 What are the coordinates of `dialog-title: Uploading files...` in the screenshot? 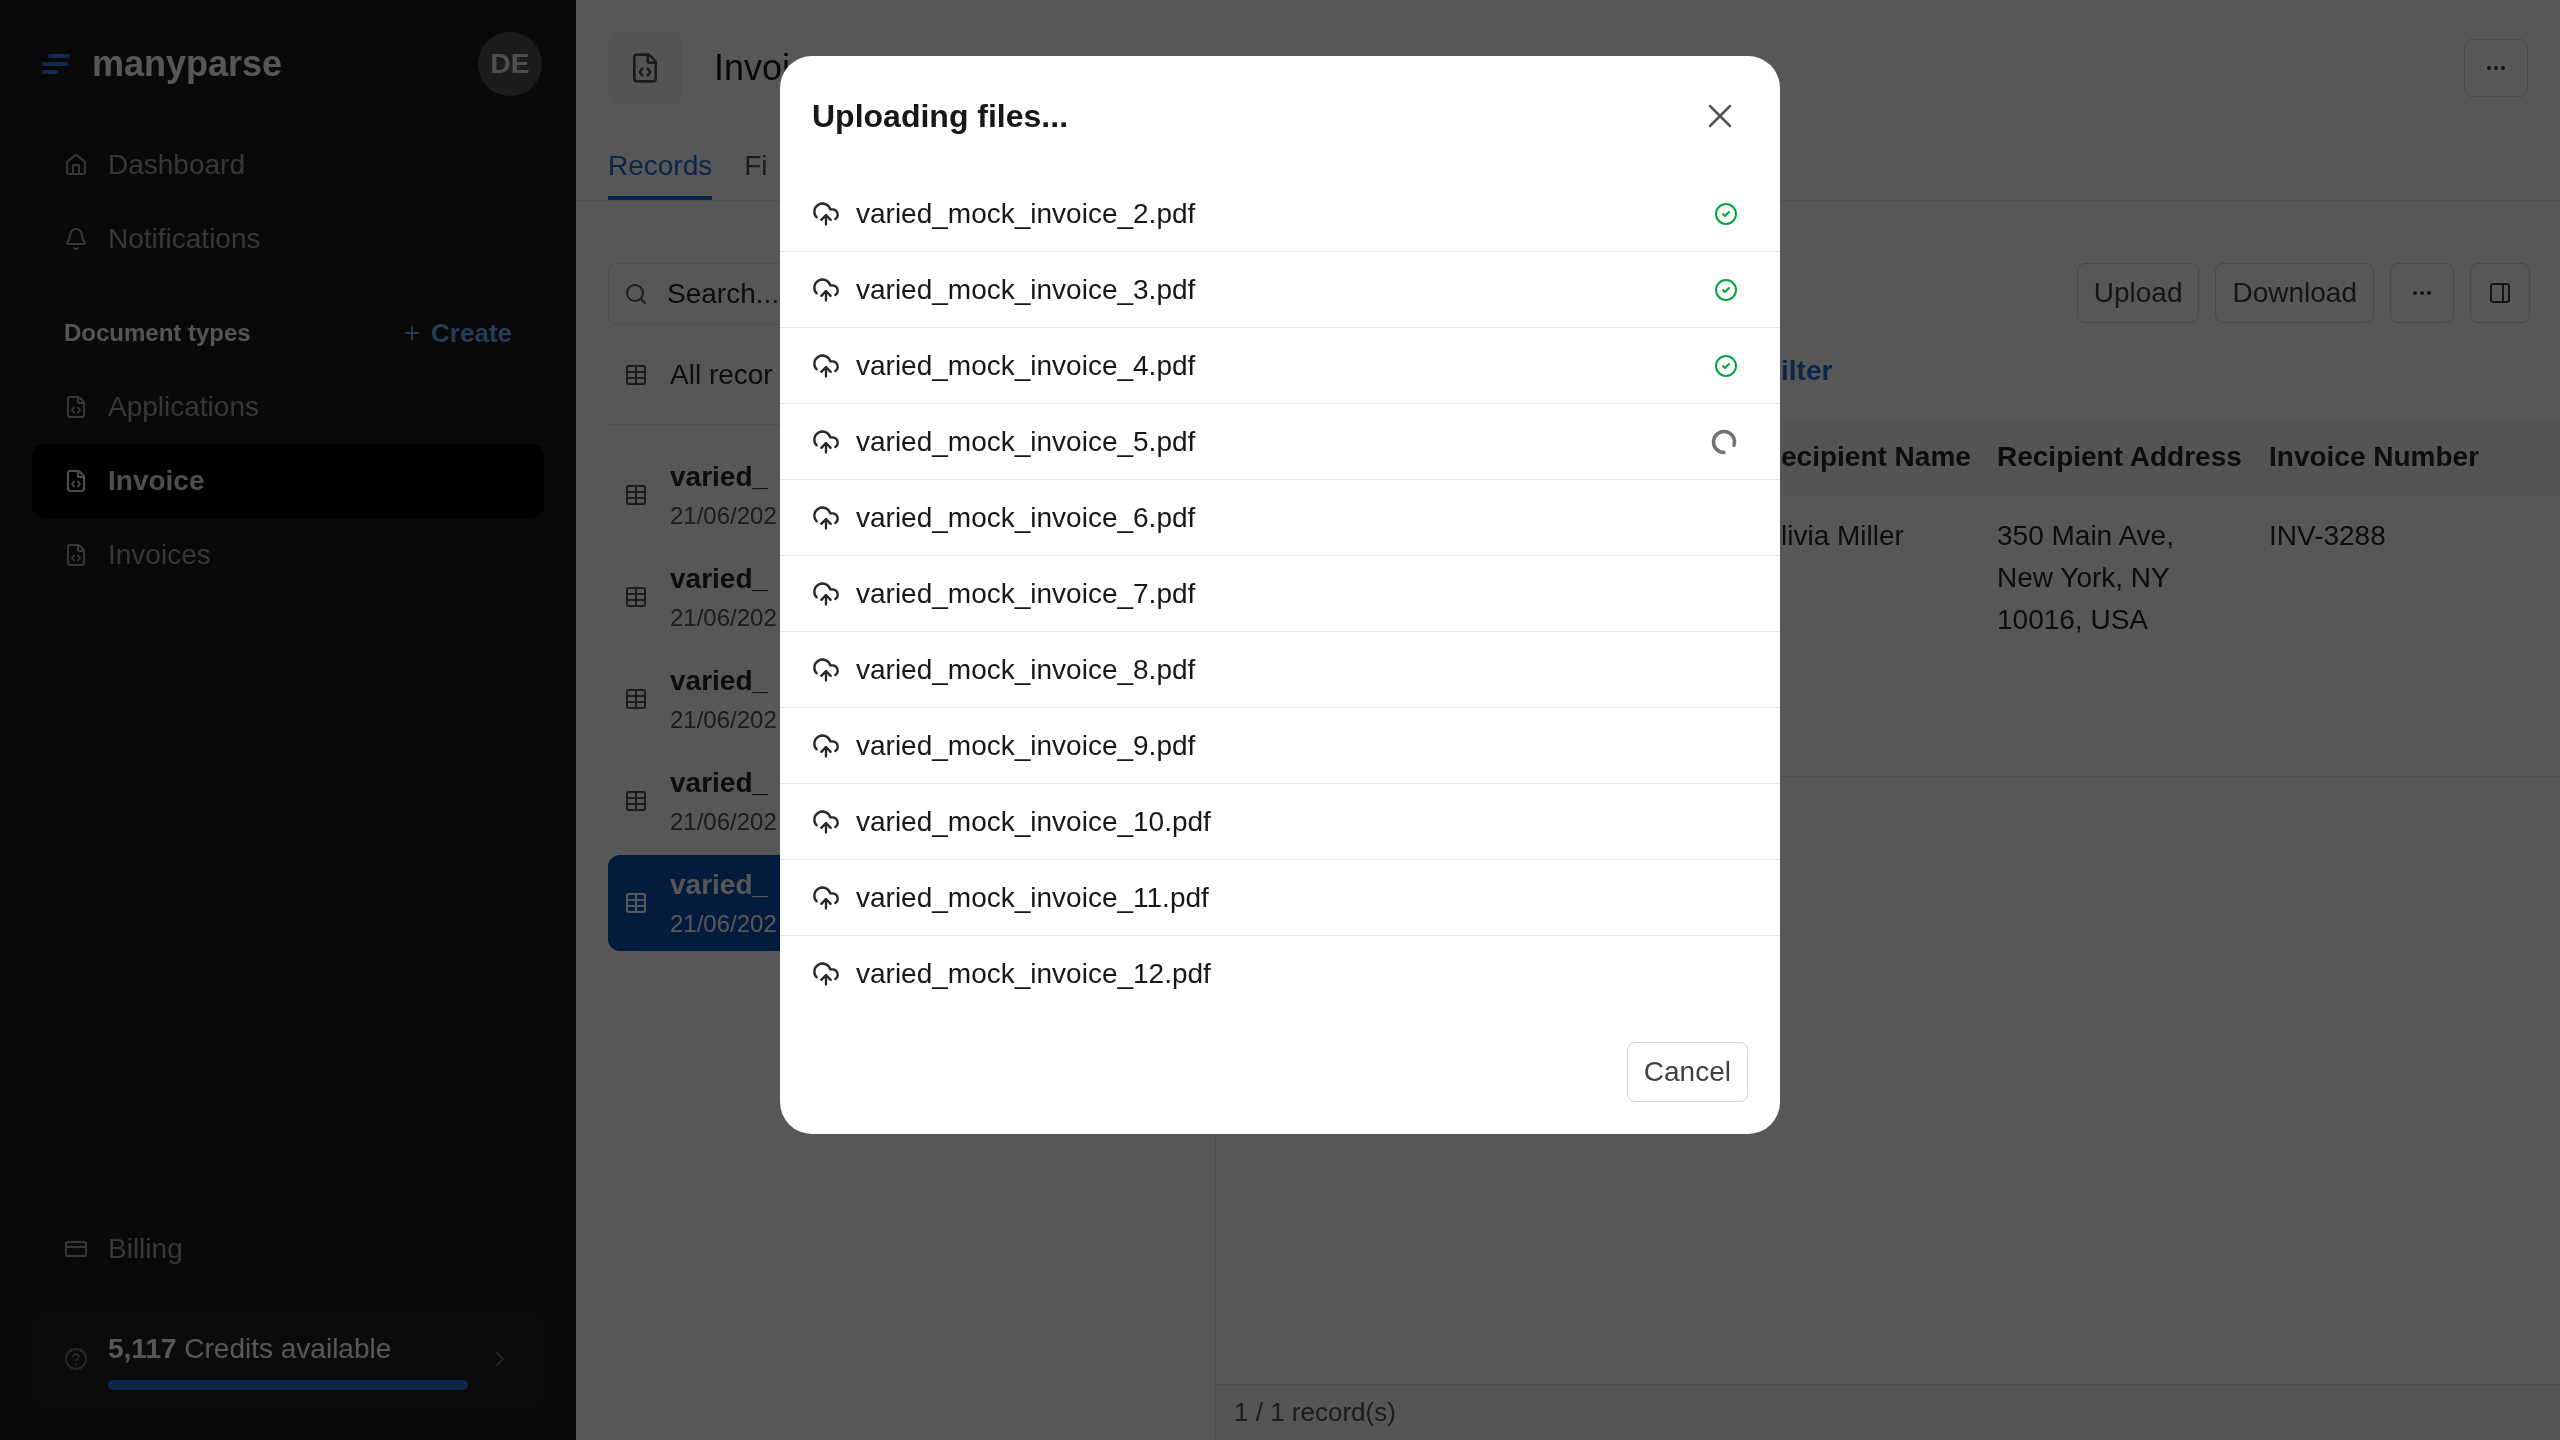 It's located at (940, 116).